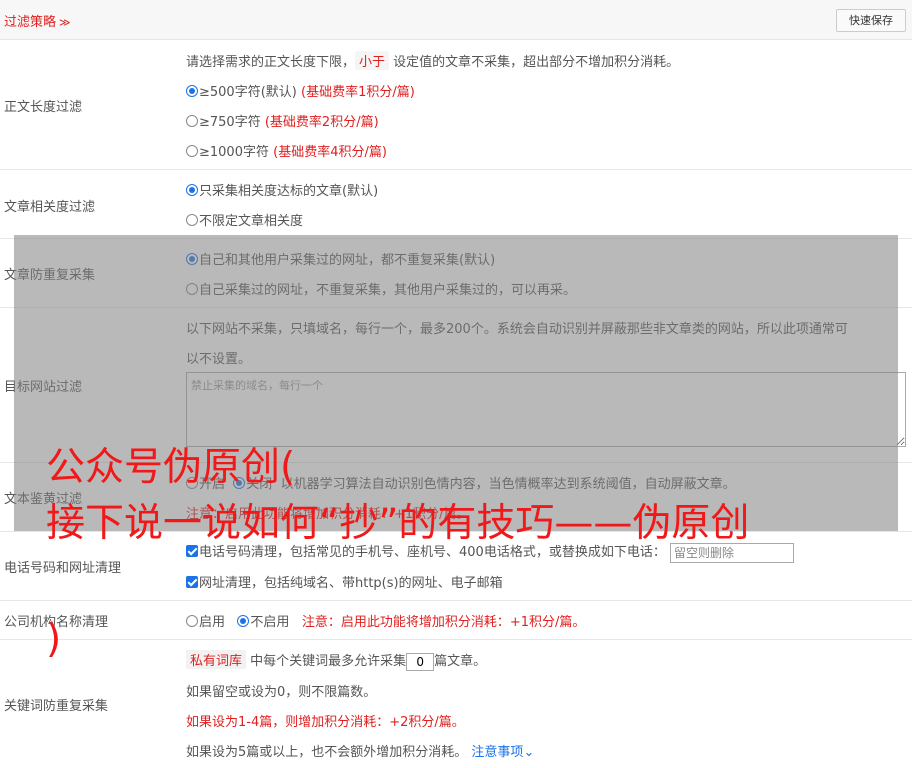 The width and height of the screenshot is (912, 768). What do you see at coordinates (216, 659) in the screenshot?
I see `private-lexicon-tag: 私有词库` at bounding box center [216, 659].